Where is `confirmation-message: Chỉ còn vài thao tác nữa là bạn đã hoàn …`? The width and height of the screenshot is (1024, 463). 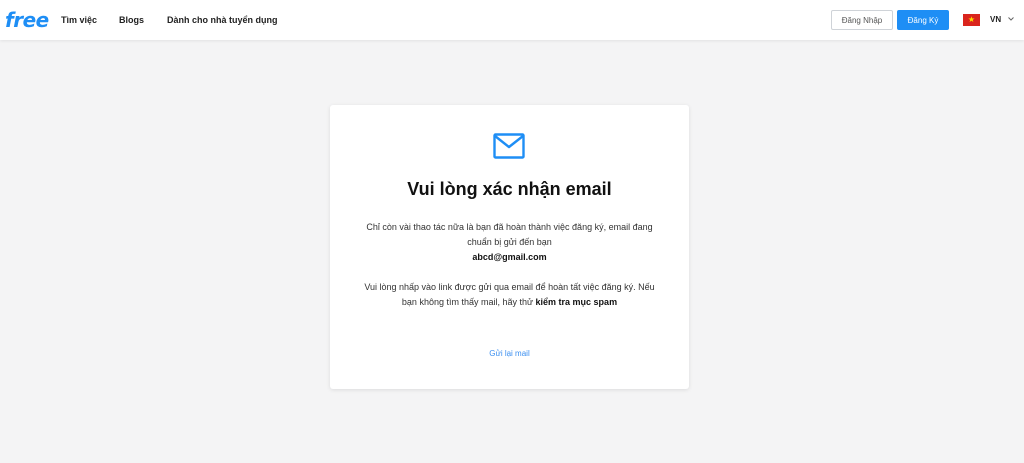
confirmation-message: Chỉ còn vài thao tác nữa là bạn đã hoàn … is located at coordinates (509, 242).